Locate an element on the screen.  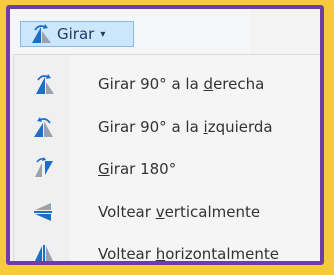
menu-item-label: Girar 180° is located at coordinates (137, 169).